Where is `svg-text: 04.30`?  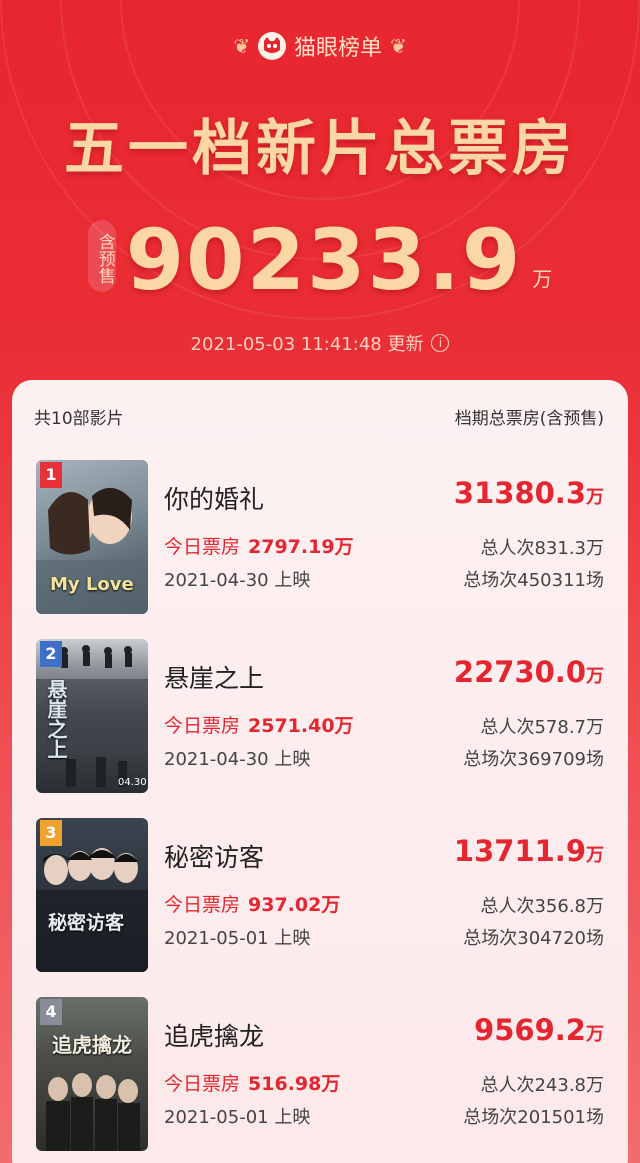
svg-text: 04.30 is located at coordinates (132, 782).